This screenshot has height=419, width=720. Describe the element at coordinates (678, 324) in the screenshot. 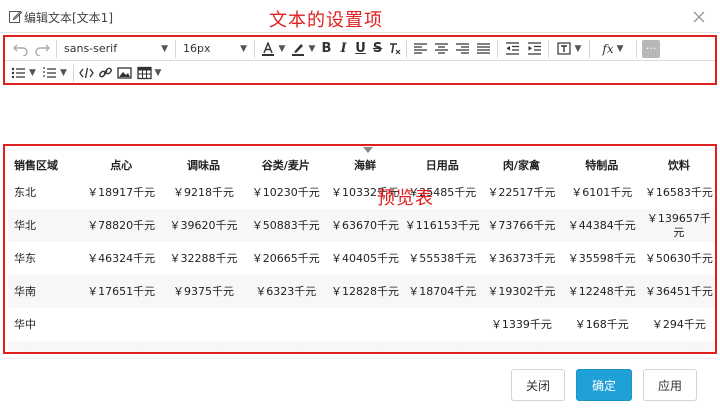

I see `table-cell: ￥294千元` at that location.